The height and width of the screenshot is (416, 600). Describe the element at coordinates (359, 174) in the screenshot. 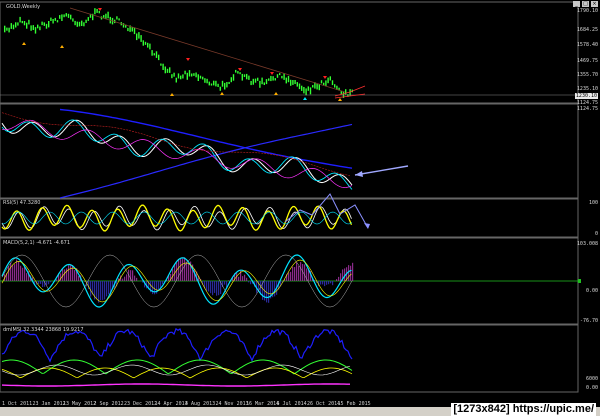

I see `annotation-arrow-head` at that location.